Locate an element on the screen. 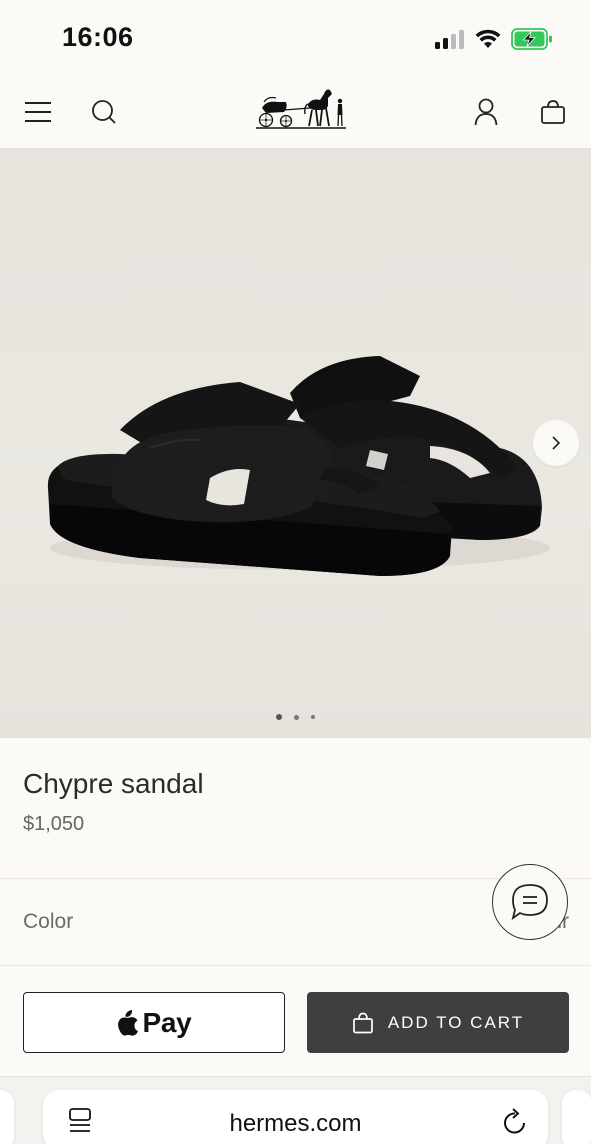 This screenshot has height=1144, width=591. apple-pay-label: Pay is located at coordinates (167, 1022).